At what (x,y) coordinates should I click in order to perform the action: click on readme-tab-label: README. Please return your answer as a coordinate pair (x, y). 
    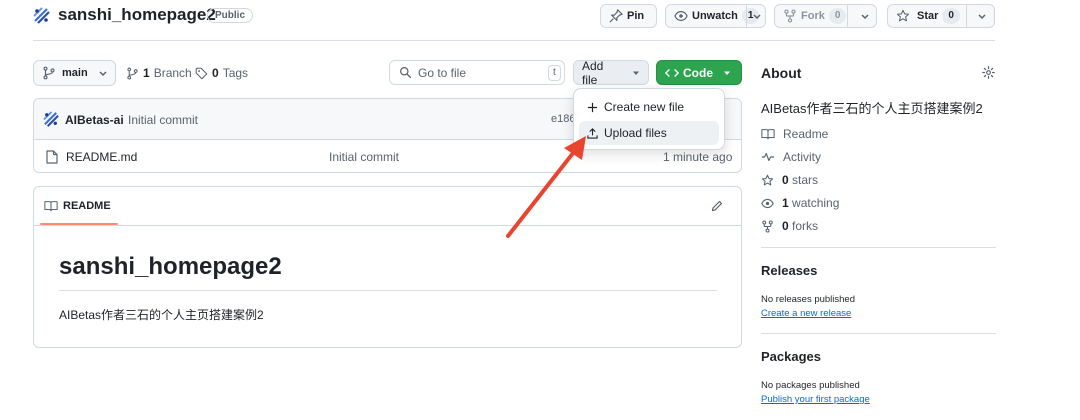
    Looking at the image, I should click on (87, 206).